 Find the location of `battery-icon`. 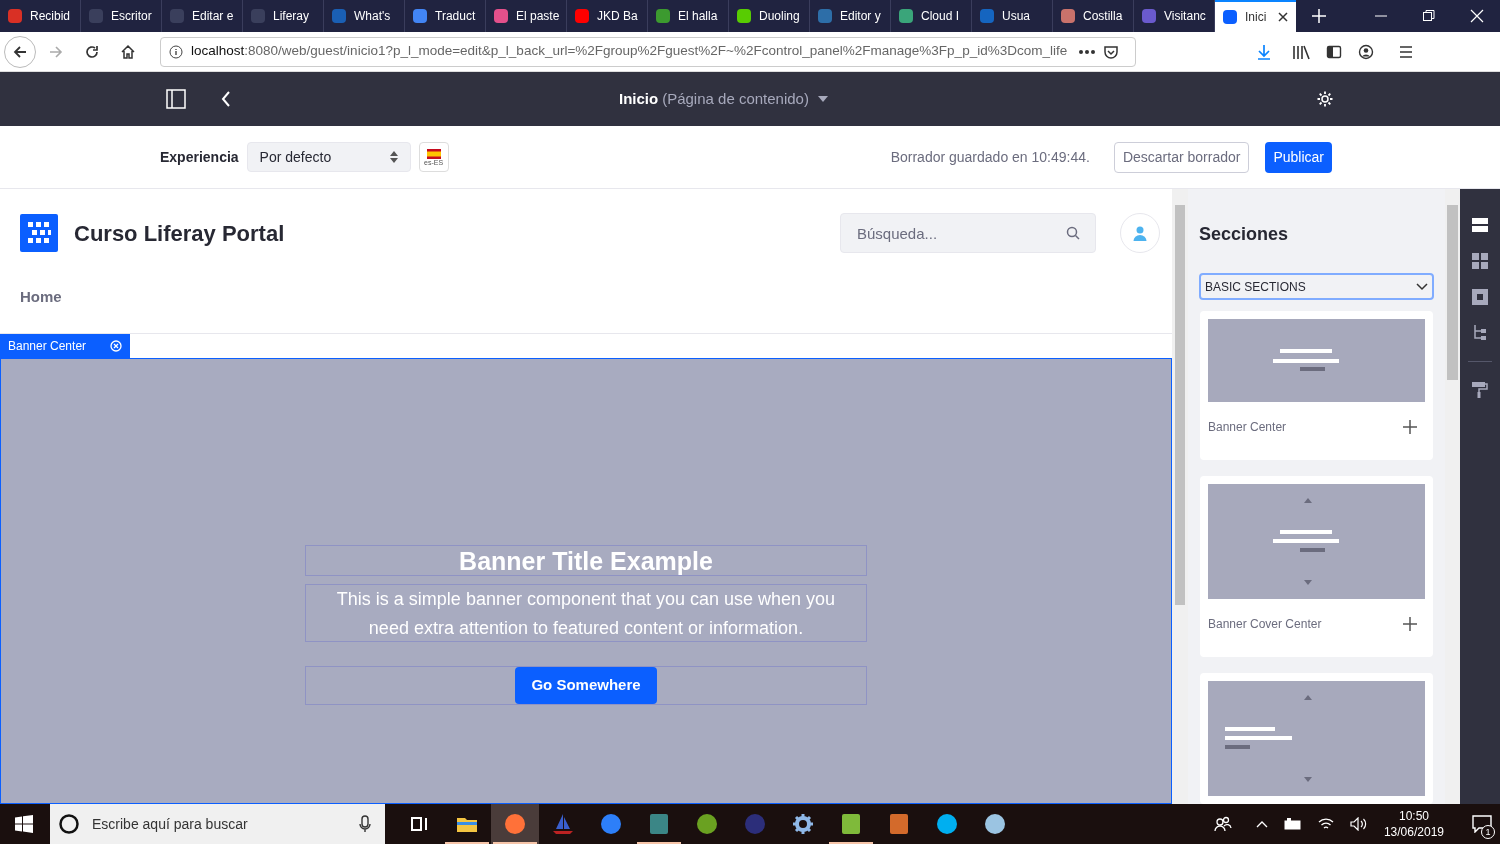

battery-icon is located at coordinates (1292, 824).